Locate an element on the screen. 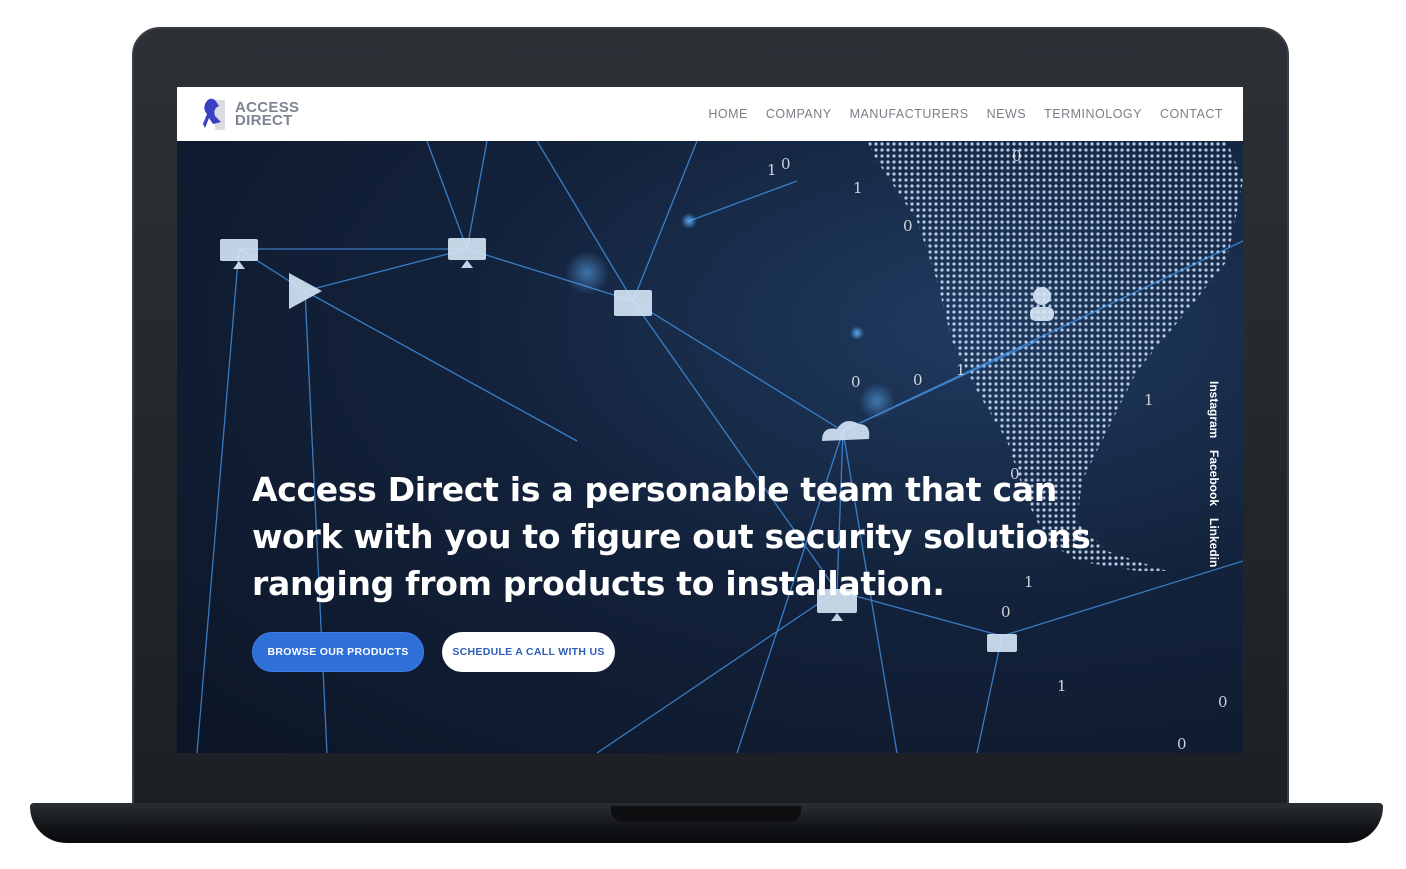  mail-icon is located at coordinates (633, 303).